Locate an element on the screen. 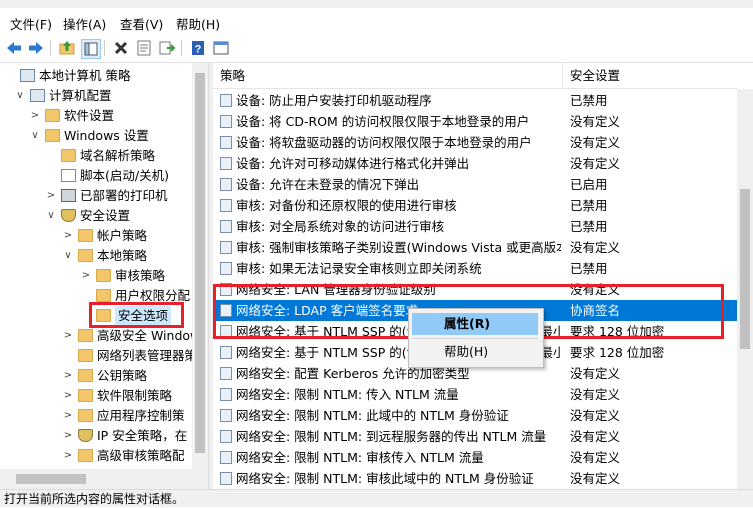 This screenshot has height=508, width=753. column-header-setting: 安全设置 is located at coordinates (650, 76).